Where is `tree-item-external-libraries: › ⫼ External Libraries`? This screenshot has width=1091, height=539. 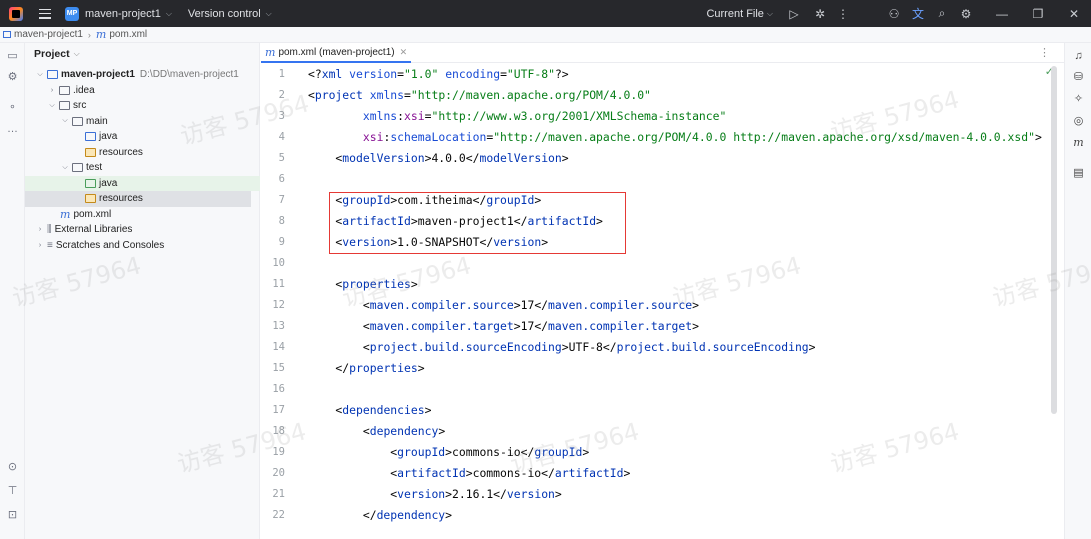
tree-item-external-libraries: › ⫼ External Libraries is located at coordinates (142, 230).